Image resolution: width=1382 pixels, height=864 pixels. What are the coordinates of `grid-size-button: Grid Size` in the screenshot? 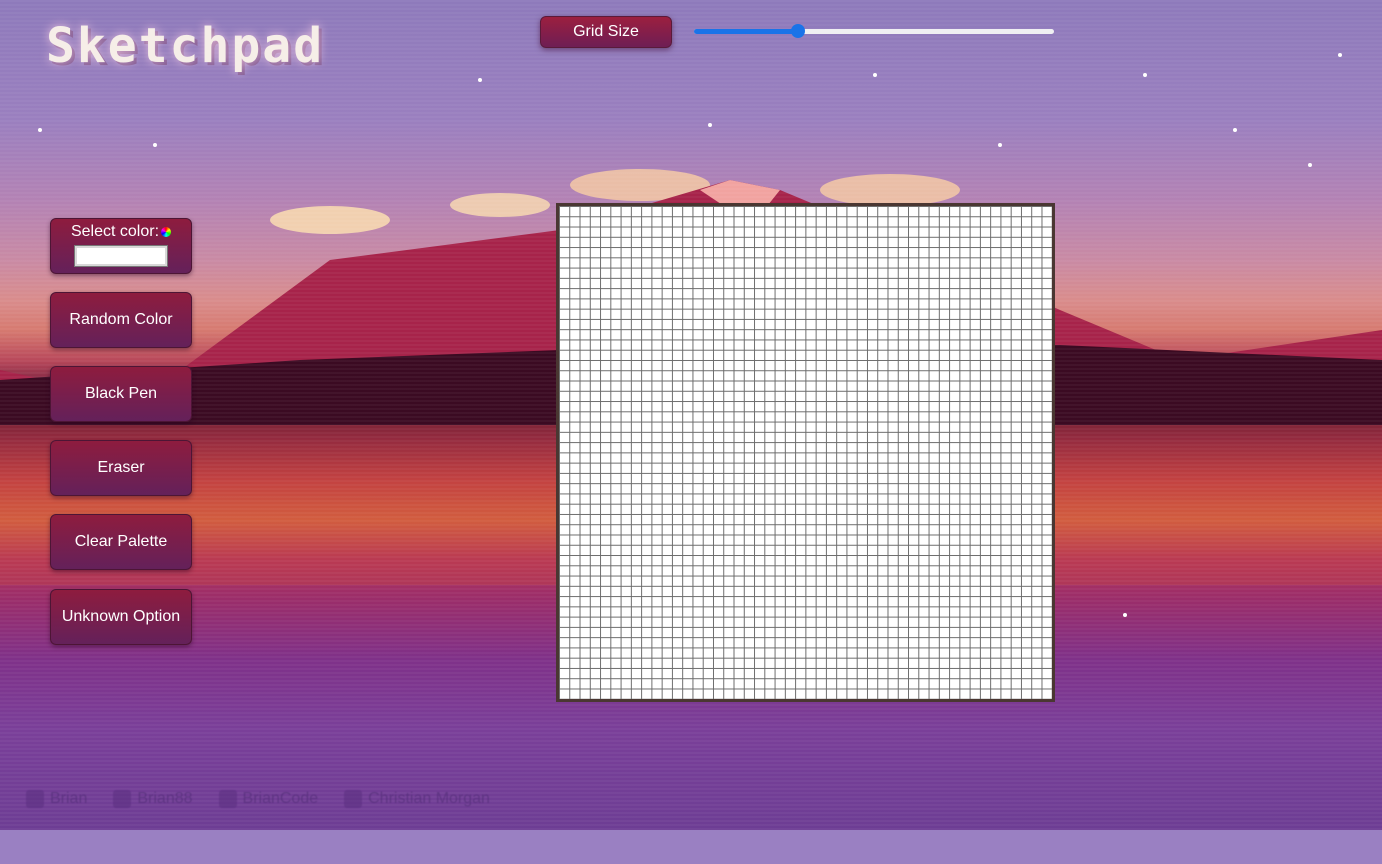 It's located at (606, 32).